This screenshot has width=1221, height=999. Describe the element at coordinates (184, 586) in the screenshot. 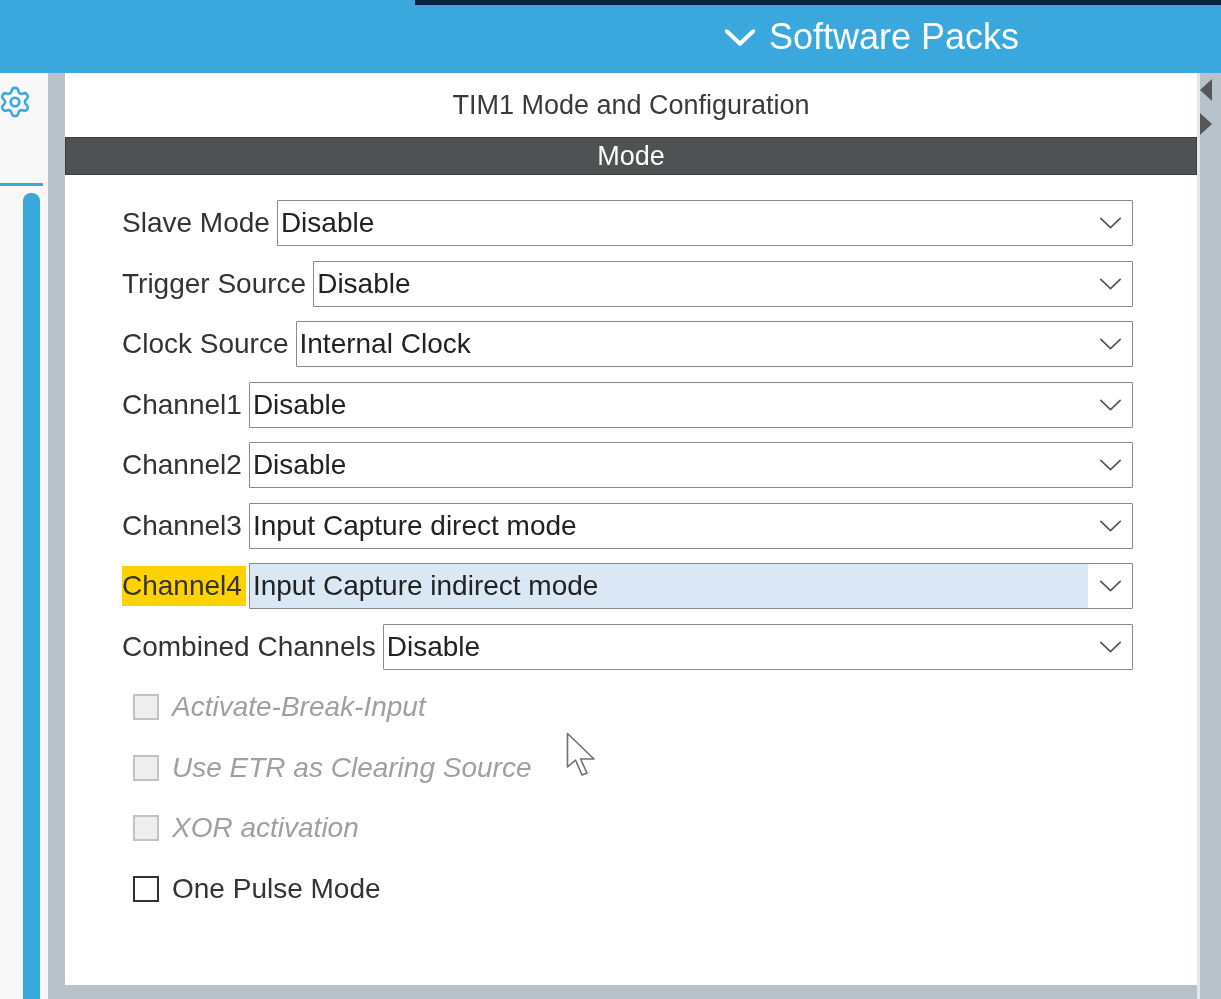

I see `field-label: Channel4` at that location.